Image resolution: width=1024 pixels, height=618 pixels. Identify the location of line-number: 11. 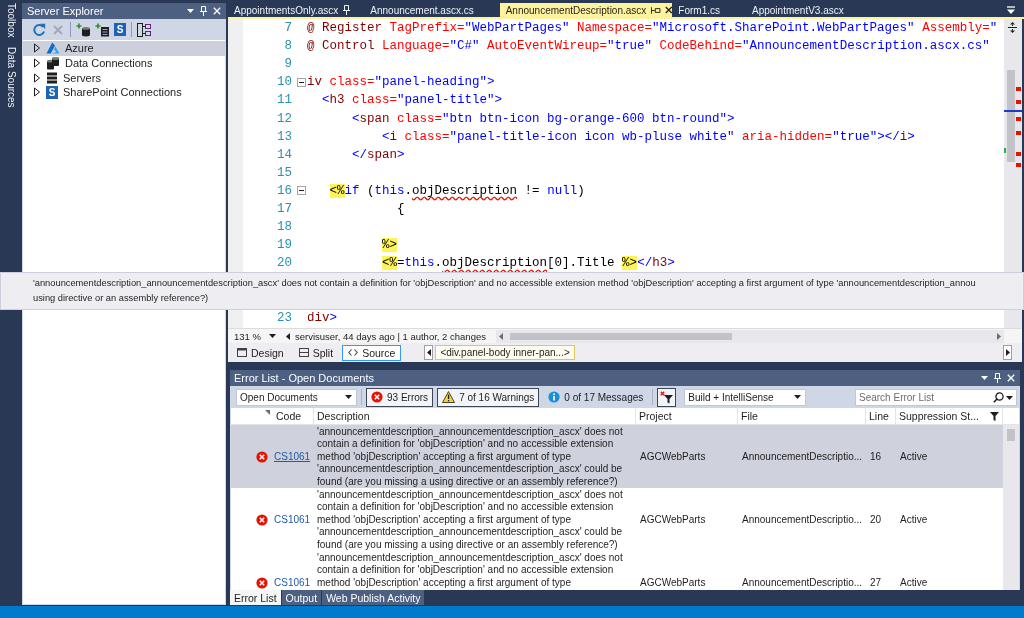
(284, 100).